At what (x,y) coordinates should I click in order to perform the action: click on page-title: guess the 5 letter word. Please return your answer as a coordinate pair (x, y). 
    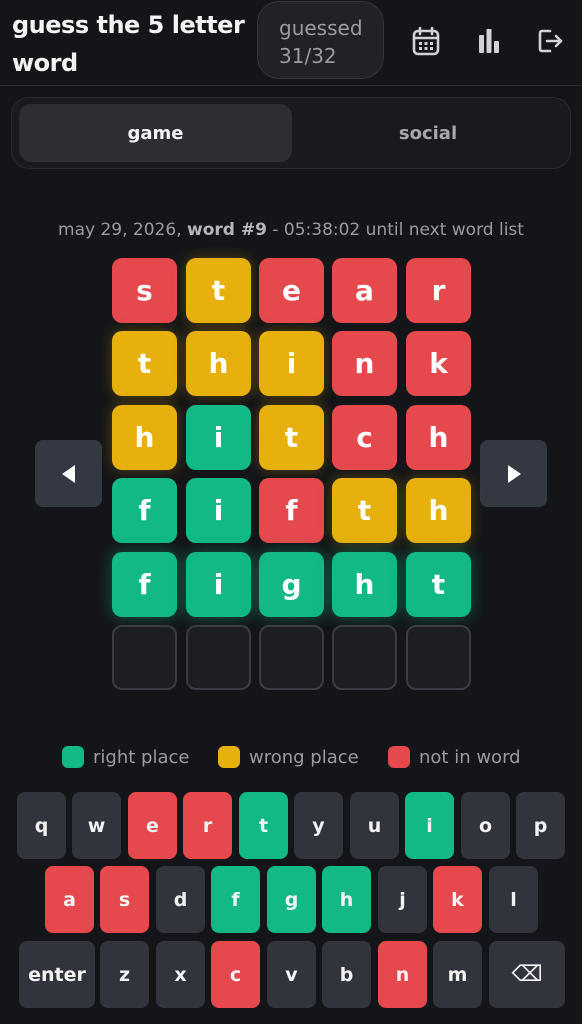
    Looking at the image, I should click on (128, 44).